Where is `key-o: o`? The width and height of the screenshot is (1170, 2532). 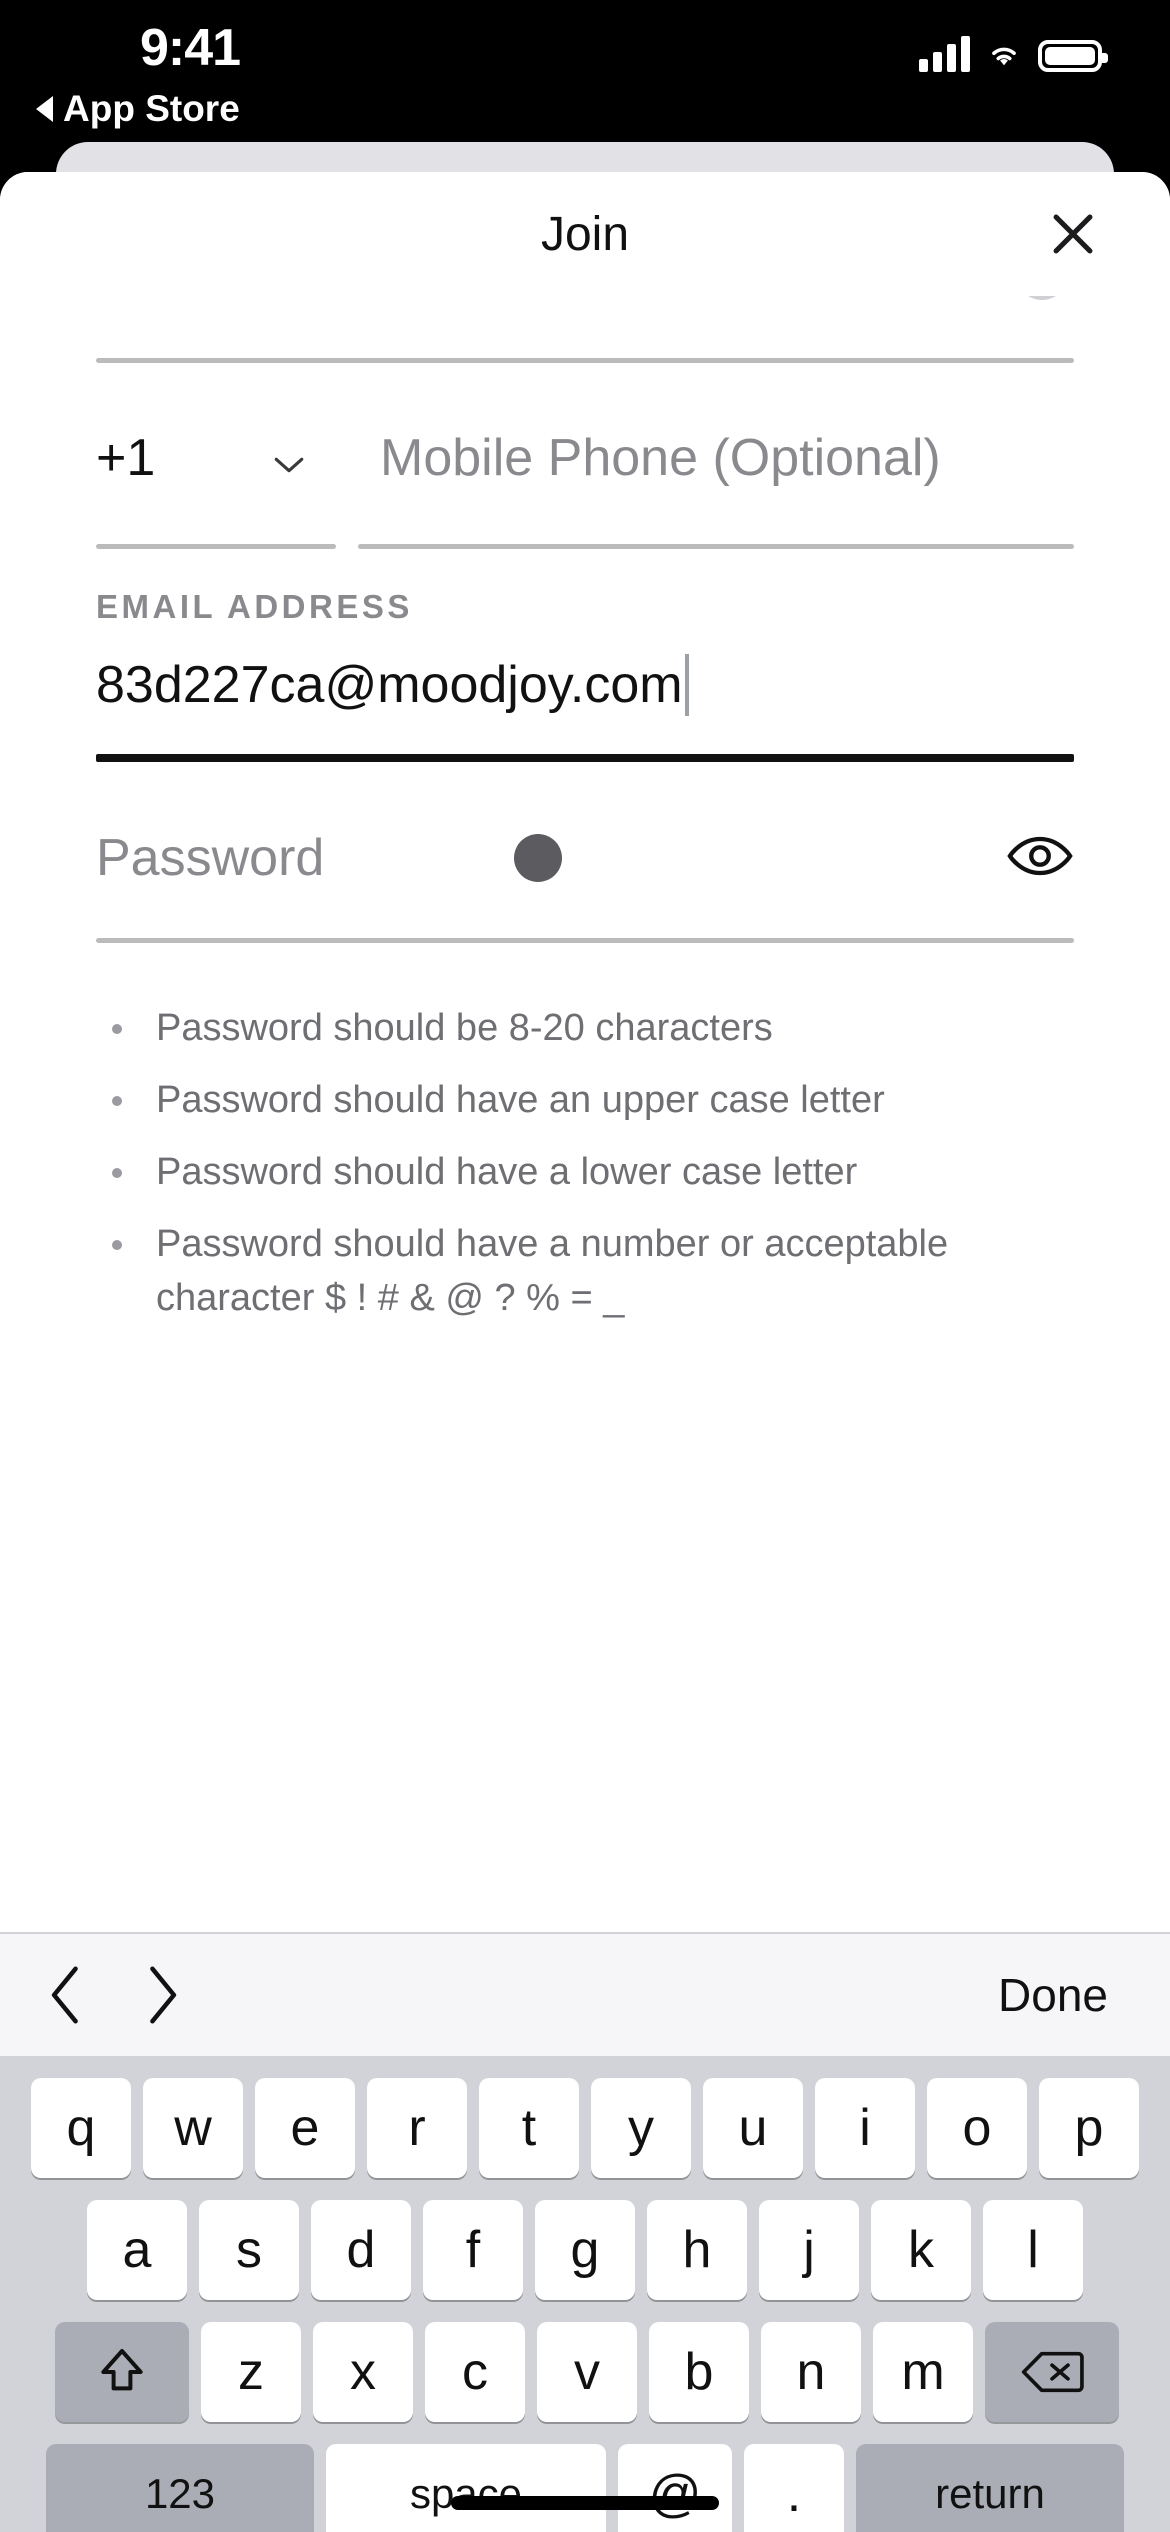 key-o: o is located at coordinates (977, 2128).